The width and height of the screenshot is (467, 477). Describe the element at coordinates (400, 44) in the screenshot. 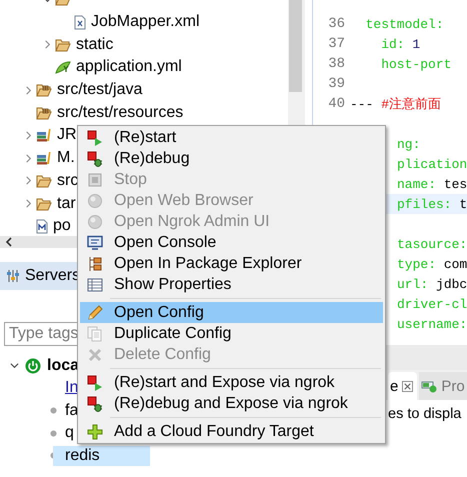

I see `code-line: id: 1` at that location.